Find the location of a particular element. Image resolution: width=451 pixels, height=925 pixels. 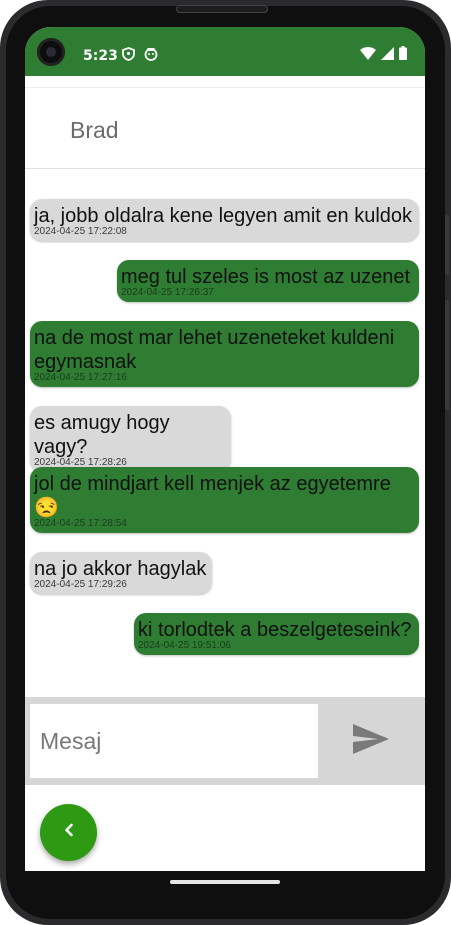

send-button is located at coordinates (371, 741).